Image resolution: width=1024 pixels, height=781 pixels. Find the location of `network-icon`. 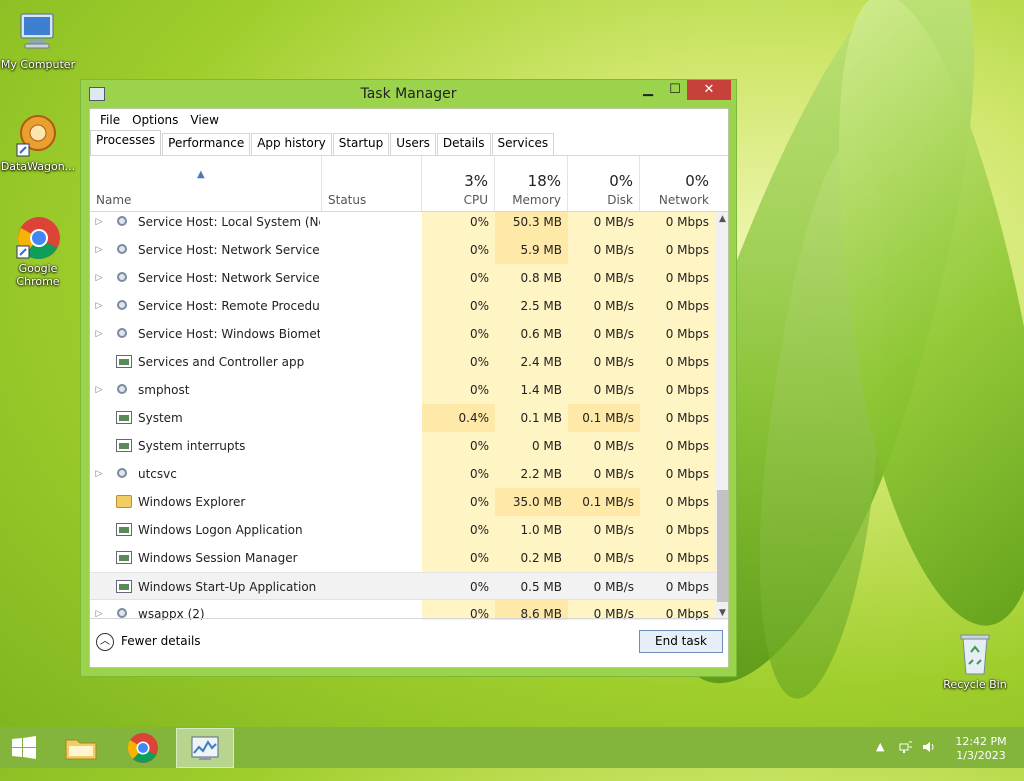

network-icon is located at coordinates (906, 759).